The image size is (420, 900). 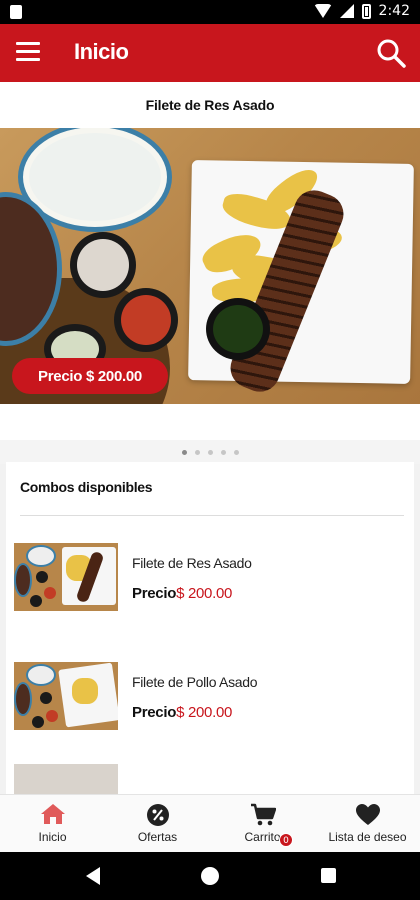 What do you see at coordinates (328, 875) in the screenshot?
I see `recent-apps-icon` at bounding box center [328, 875].